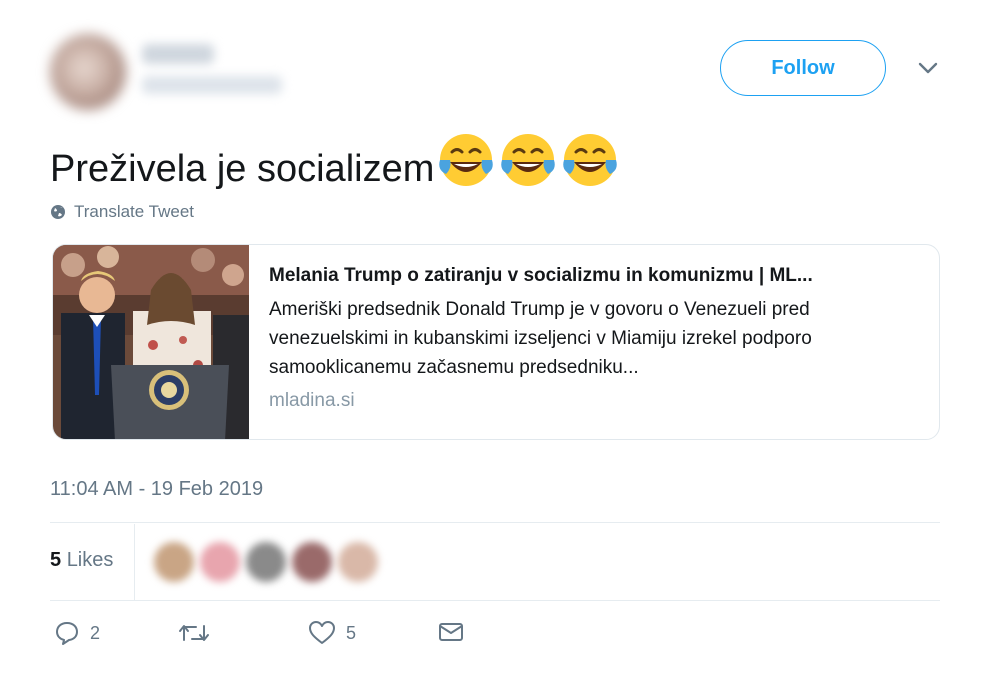 The width and height of the screenshot is (1000, 692). What do you see at coordinates (928, 68) in the screenshot?
I see `chevron-down-icon` at bounding box center [928, 68].